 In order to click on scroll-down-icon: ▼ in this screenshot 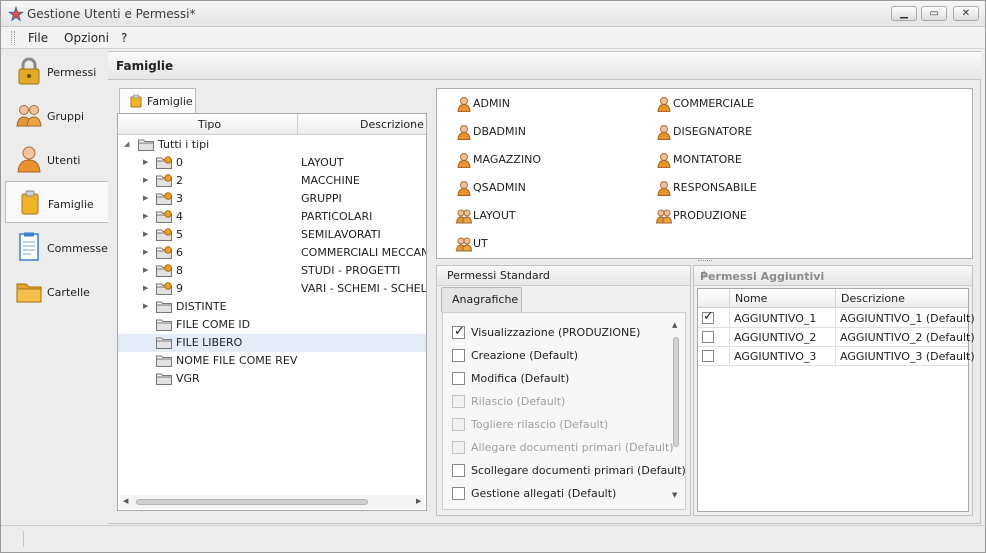, I will do `click(674, 495)`.